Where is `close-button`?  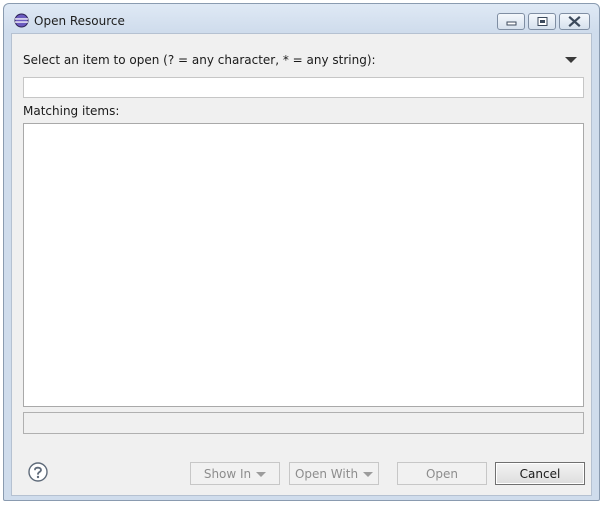 close-button is located at coordinates (574, 21).